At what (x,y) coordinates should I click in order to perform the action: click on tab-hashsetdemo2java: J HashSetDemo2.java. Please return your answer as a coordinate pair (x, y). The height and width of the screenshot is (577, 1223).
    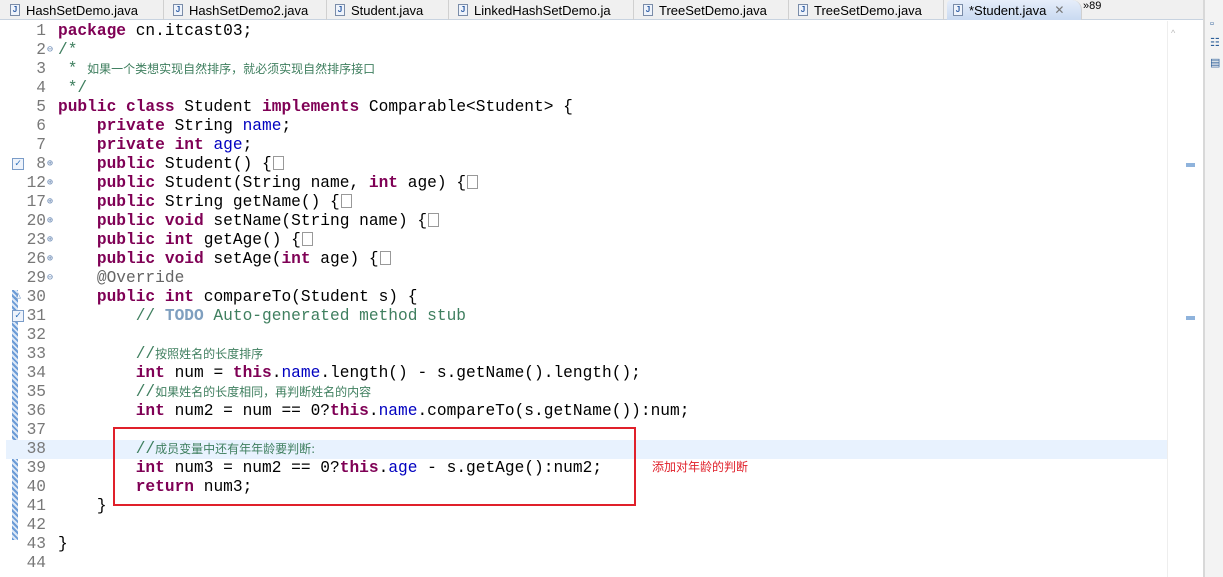
    Looking at the image, I should click on (247, 10).